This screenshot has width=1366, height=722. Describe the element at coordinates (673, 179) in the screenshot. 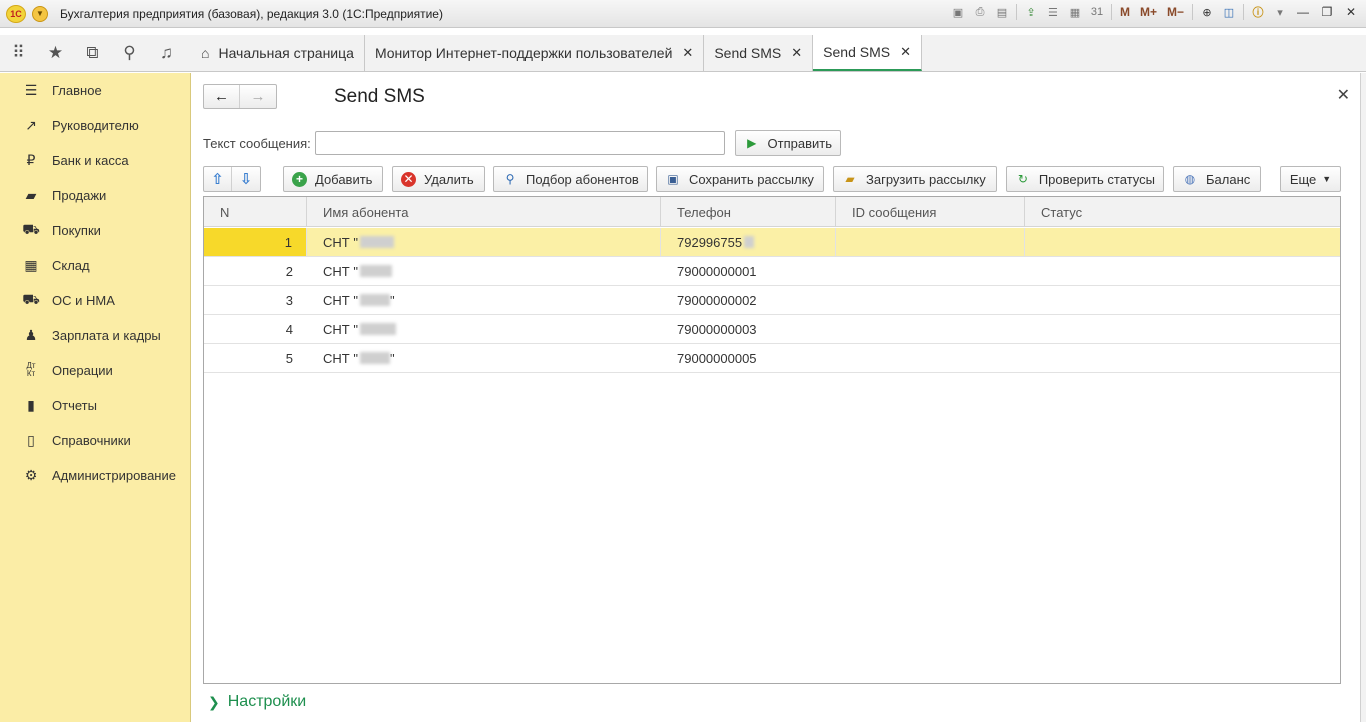

I see `floppy-icon: ▣` at that location.